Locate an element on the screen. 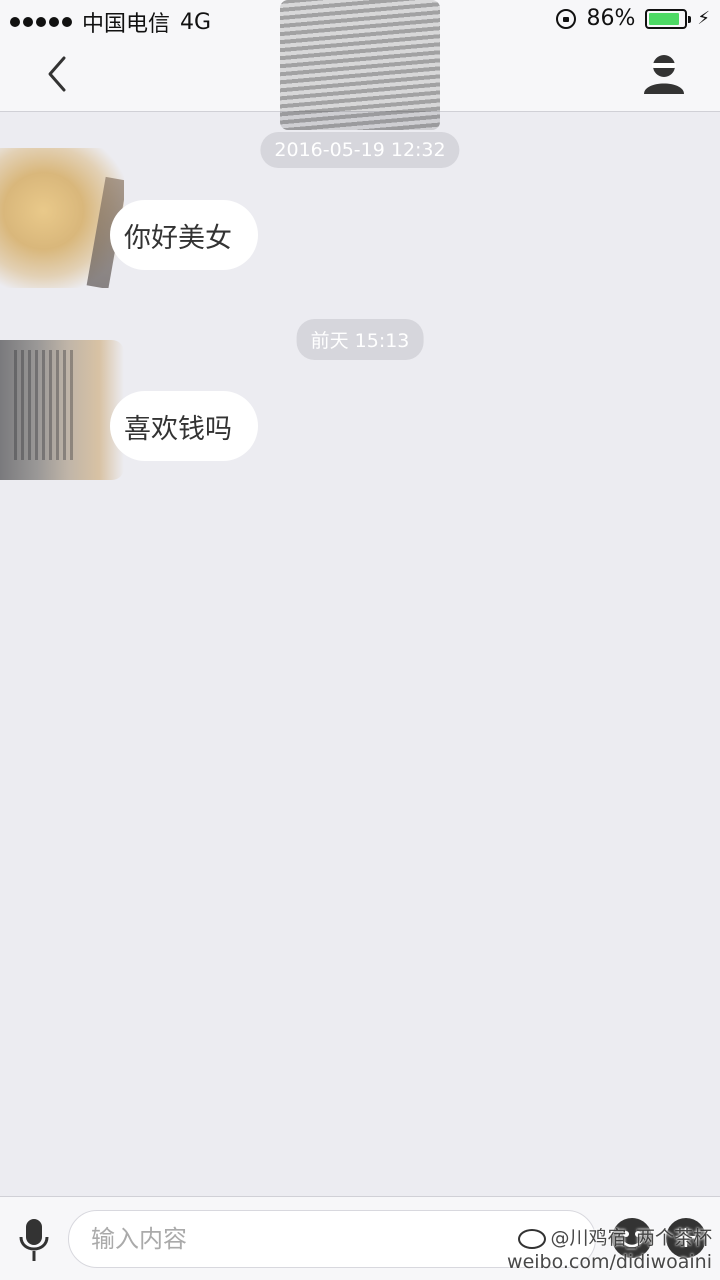 Image resolution: width=720 pixels, height=1280 pixels. message-timestamp: 2016-05-19 12:32 is located at coordinates (360, 150).